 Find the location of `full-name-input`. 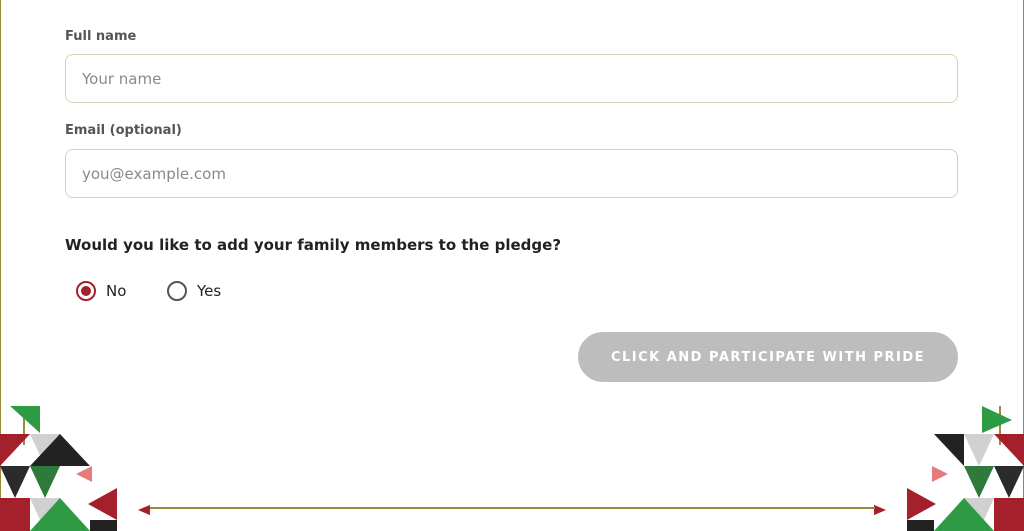

full-name-input is located at coordinates (511, 78).